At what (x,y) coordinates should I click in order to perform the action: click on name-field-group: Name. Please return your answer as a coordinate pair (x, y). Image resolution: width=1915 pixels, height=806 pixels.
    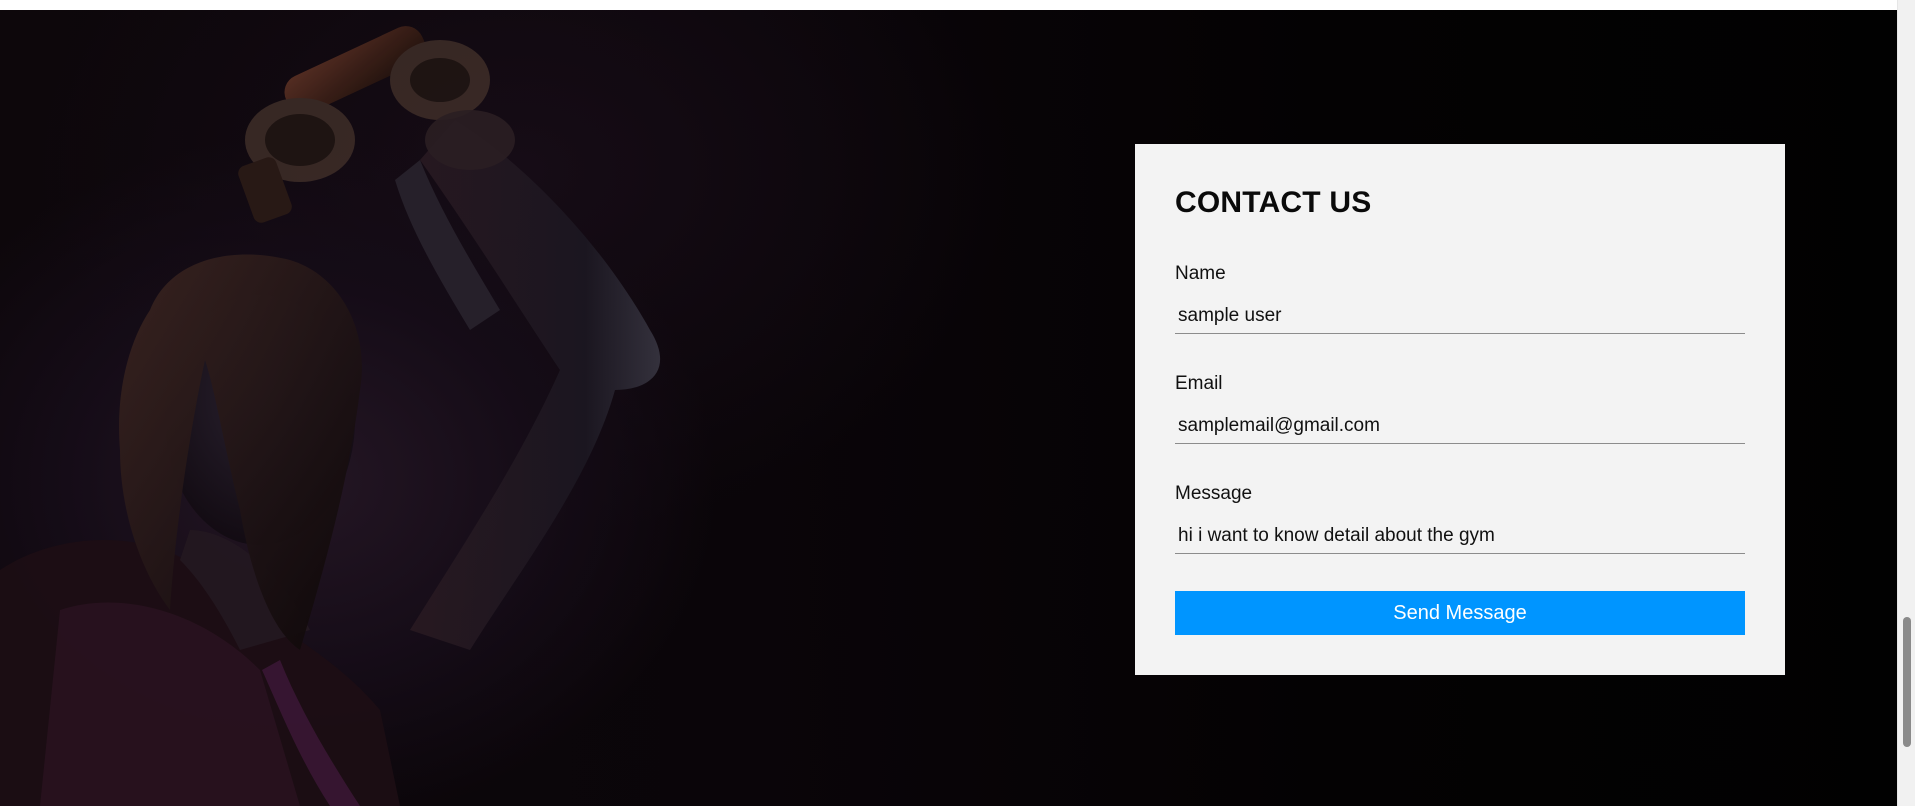
    Looking at the image, I should click on (1460, 298).